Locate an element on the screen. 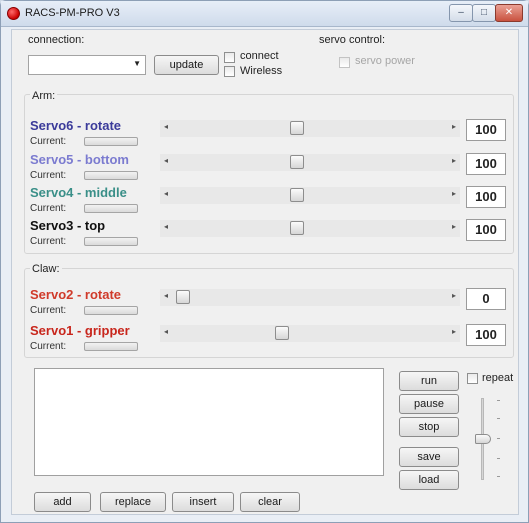  clear-button: clear is located at coordinates (270, 502).